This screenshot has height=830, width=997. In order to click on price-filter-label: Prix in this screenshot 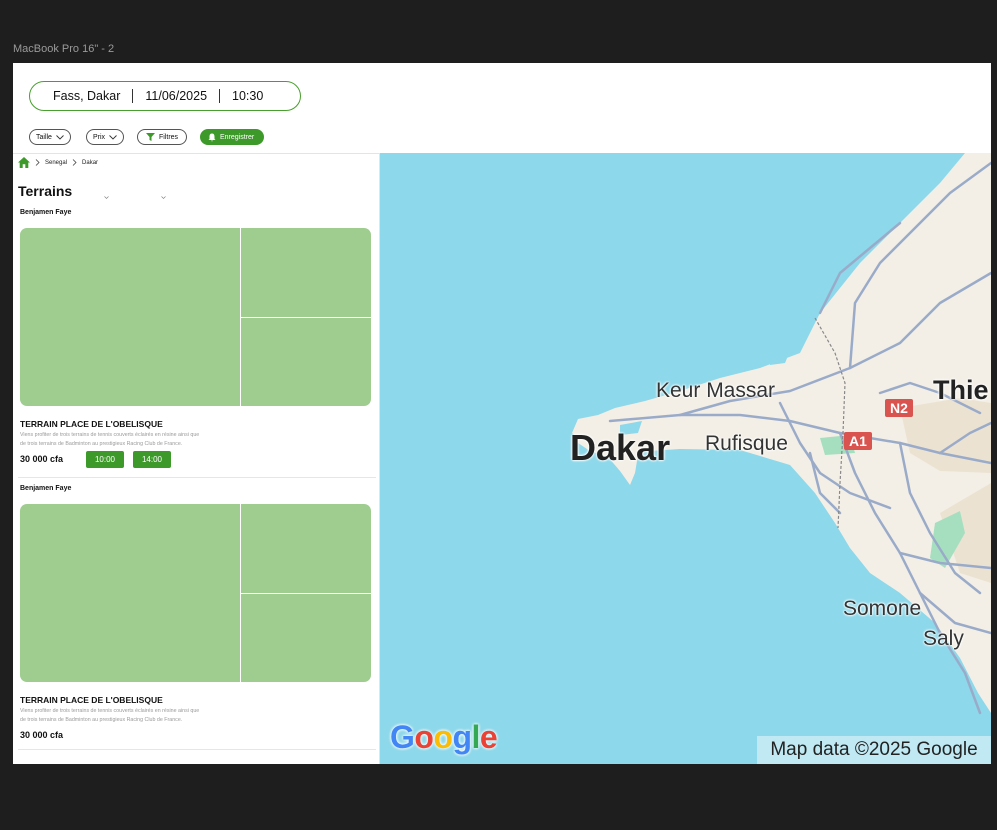, I will do `click(99, 137)`.